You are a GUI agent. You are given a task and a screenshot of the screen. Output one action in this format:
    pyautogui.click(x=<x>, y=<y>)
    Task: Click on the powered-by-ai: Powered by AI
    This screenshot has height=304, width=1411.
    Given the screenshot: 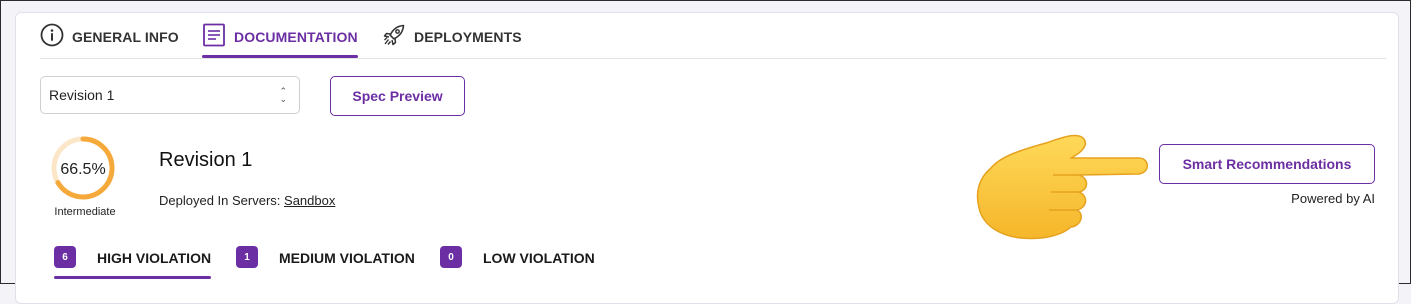 What is the action you would take?
    pyautogui.click(x=1333, y=198)
    